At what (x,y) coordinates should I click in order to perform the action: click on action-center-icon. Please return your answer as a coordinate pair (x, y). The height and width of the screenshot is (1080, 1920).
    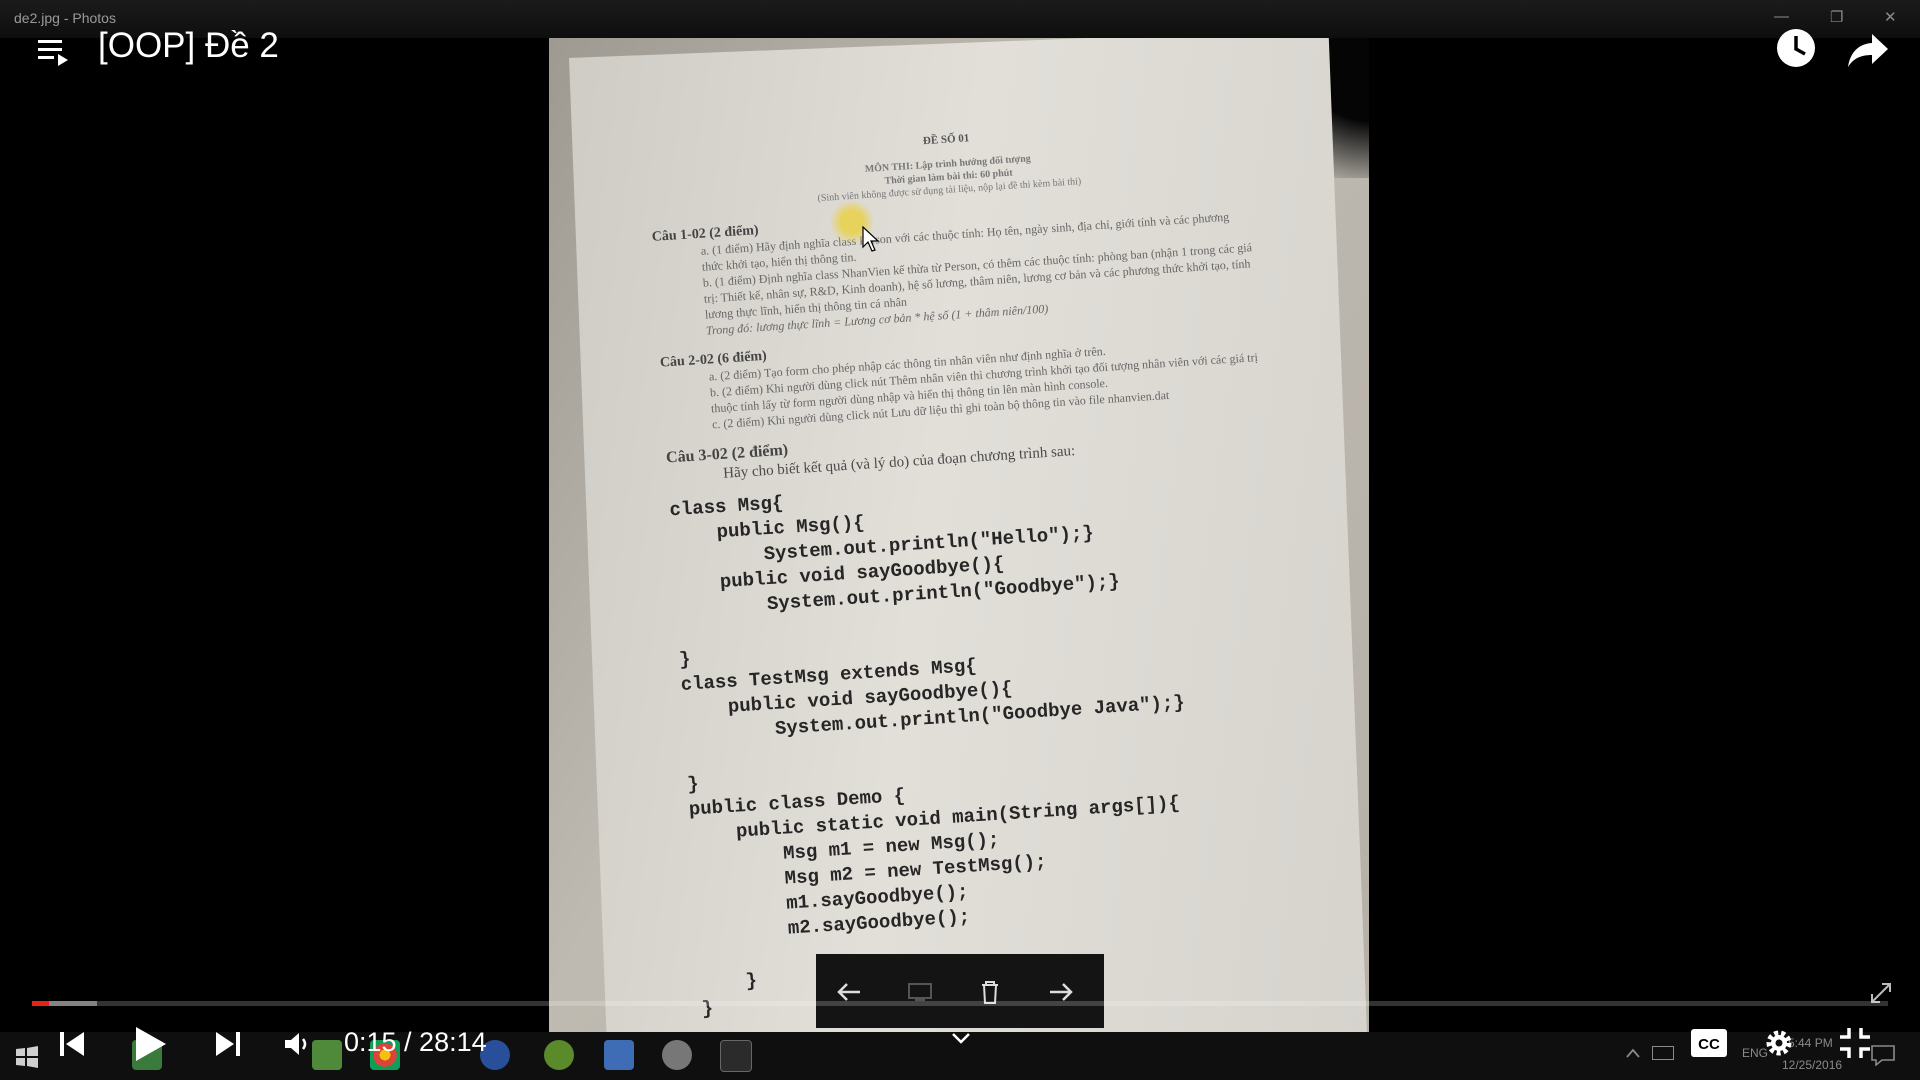
    Looking at the image, I should click on (1883, 1055).